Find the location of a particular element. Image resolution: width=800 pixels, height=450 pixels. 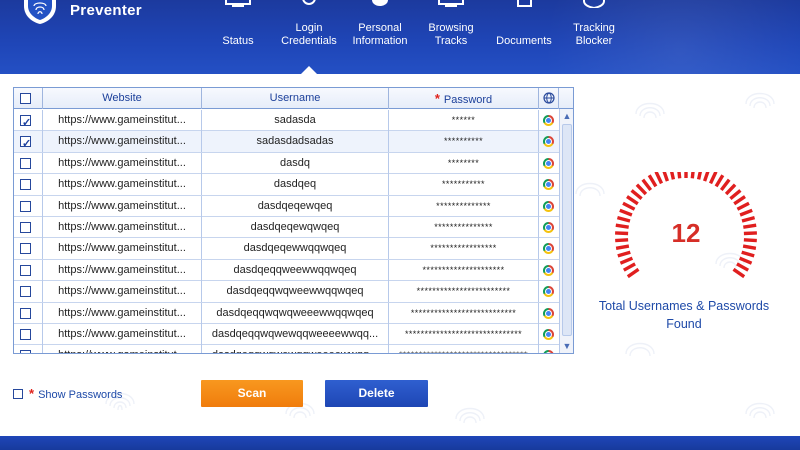

tab-login-credentials: Login Credentials is located at coordinates (309, 37).